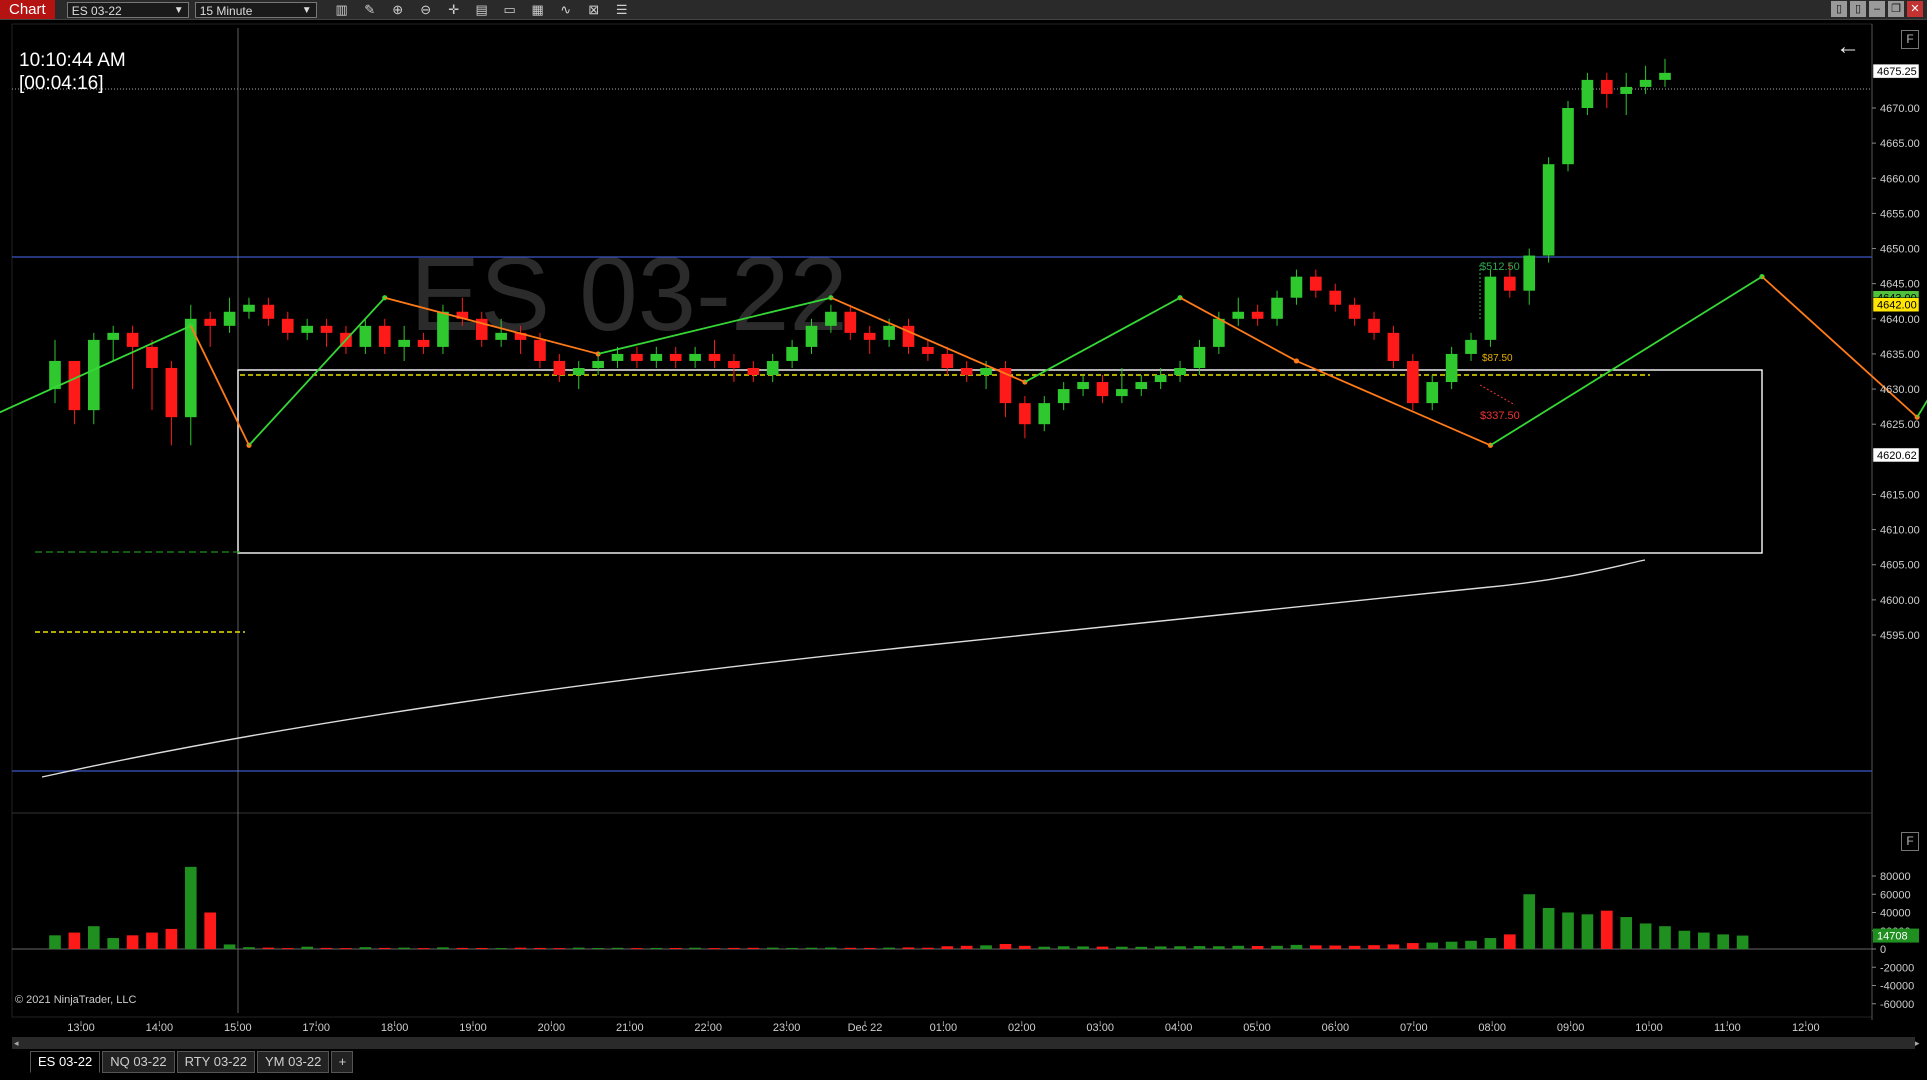  What do you see at coordinates (1848, 47) in the screenshot?
I see `back-arrow-icon: ←` at bounding box center [1848, 47].